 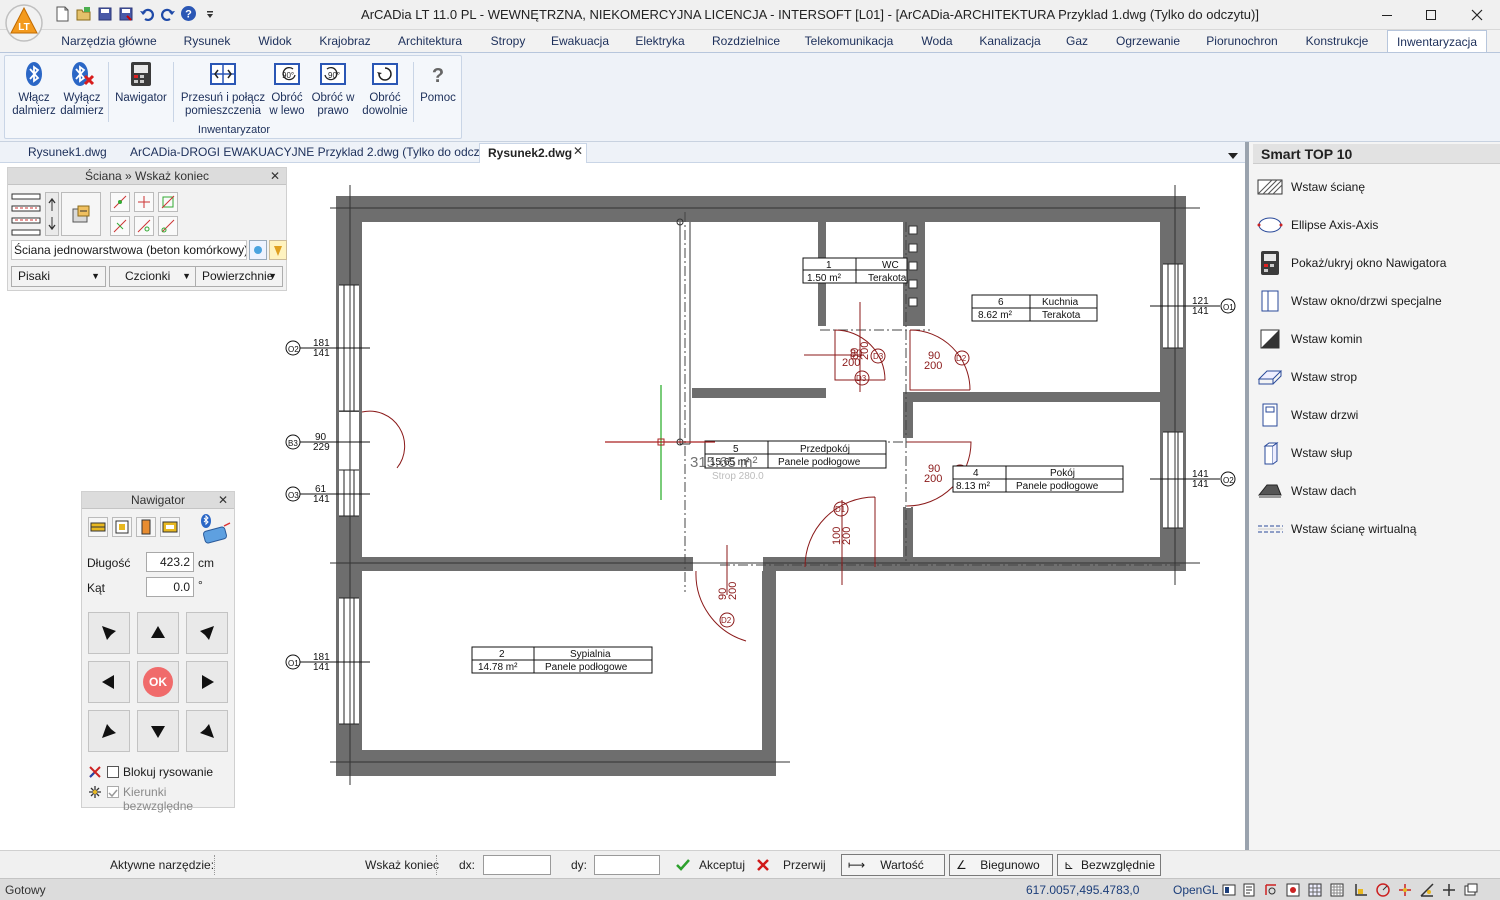 What do you see at coordinates (109, 731) in the screenshot?
I see `direction-down-left-button` at bounding box center [109, 731].